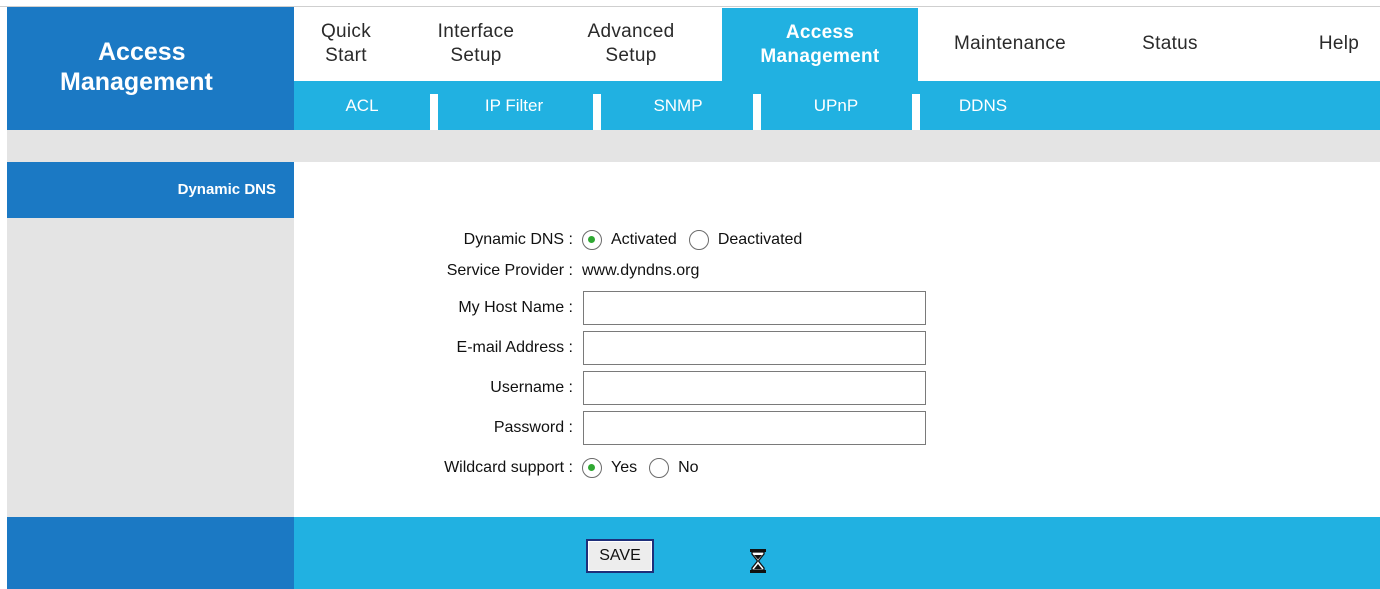  I want to click on tab-interface-setup: Interface Setup, so click(476, 44).